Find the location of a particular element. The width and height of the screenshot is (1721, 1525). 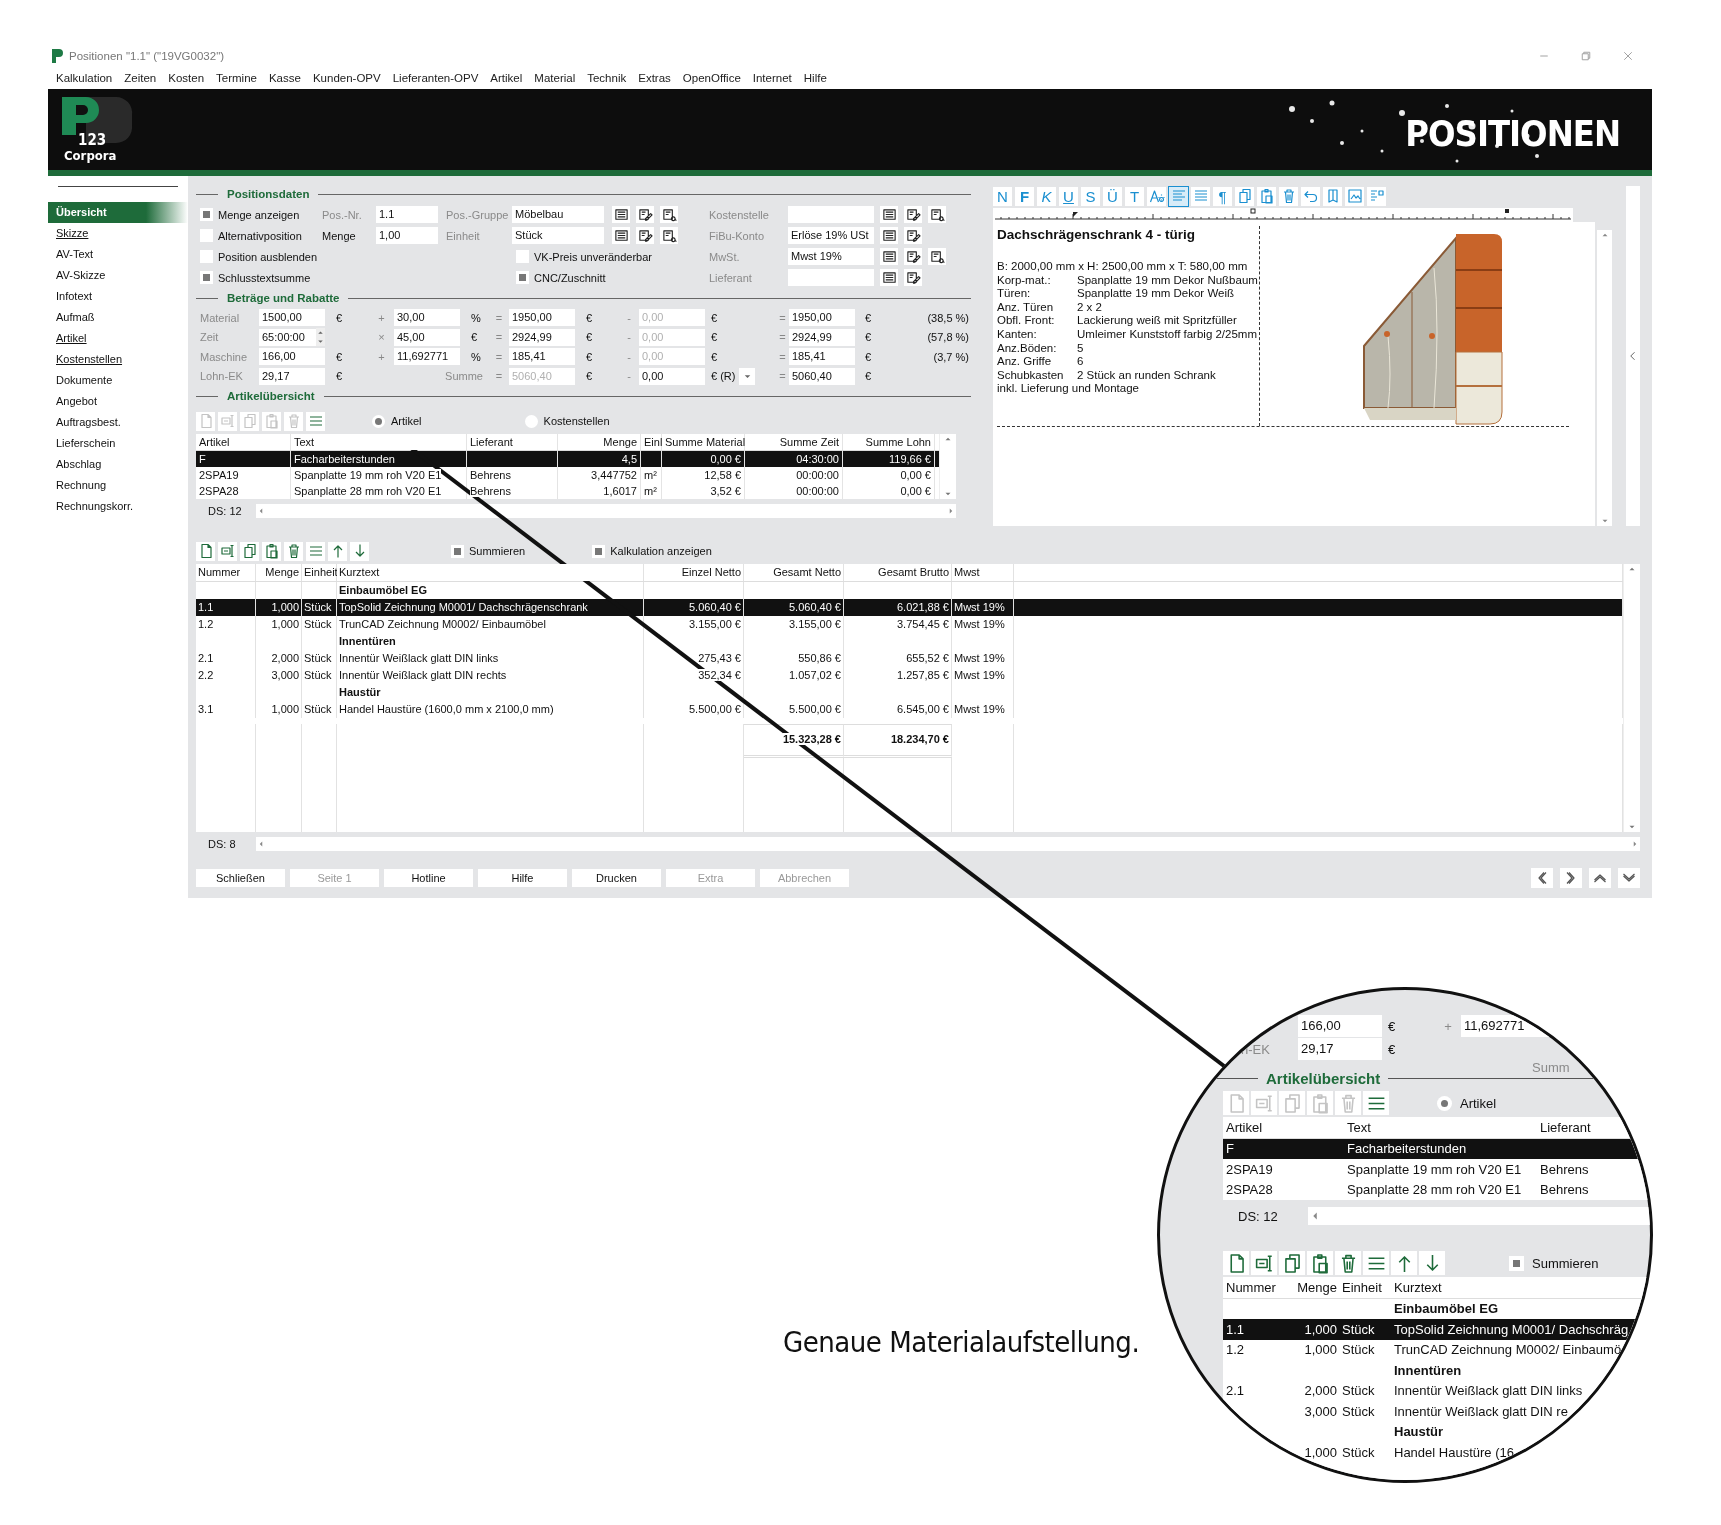

sidebar-item: Rechnung is located at coordinates (118, 485).